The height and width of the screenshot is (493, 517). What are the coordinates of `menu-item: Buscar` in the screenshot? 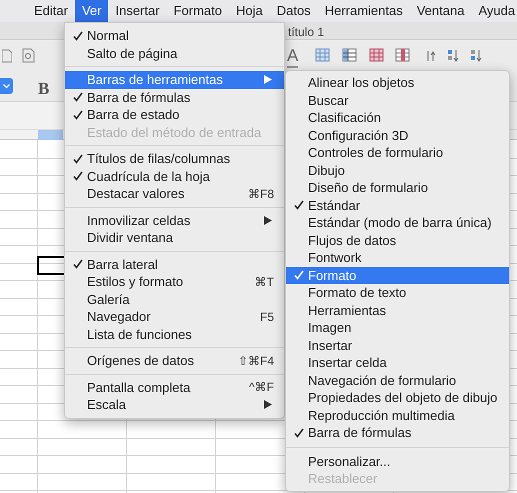 It's located at (397, 100).